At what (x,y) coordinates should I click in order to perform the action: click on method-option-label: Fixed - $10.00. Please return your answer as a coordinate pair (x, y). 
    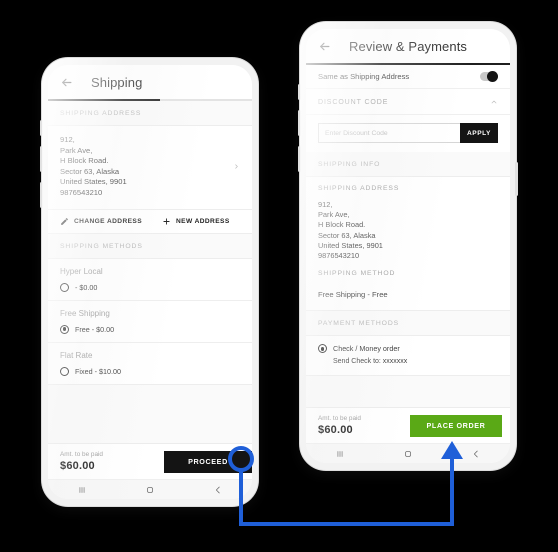
    Looking at the image, I should click on (98, 371).